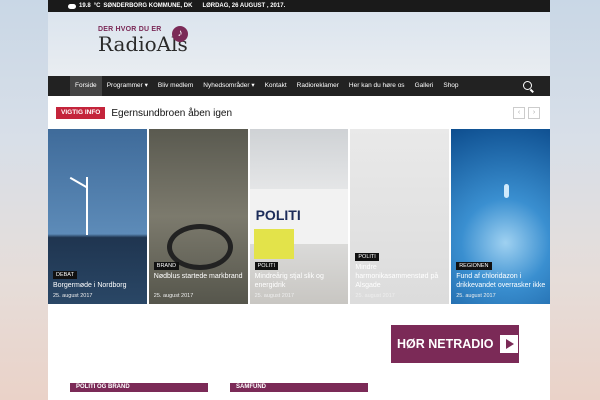 This screenshot has width=600, height=400. What do you see at coordinates (98, 285) in the screenshot?
I see `tile-title: Borgermøde i Nordborg` at bounding box center [98, 285].